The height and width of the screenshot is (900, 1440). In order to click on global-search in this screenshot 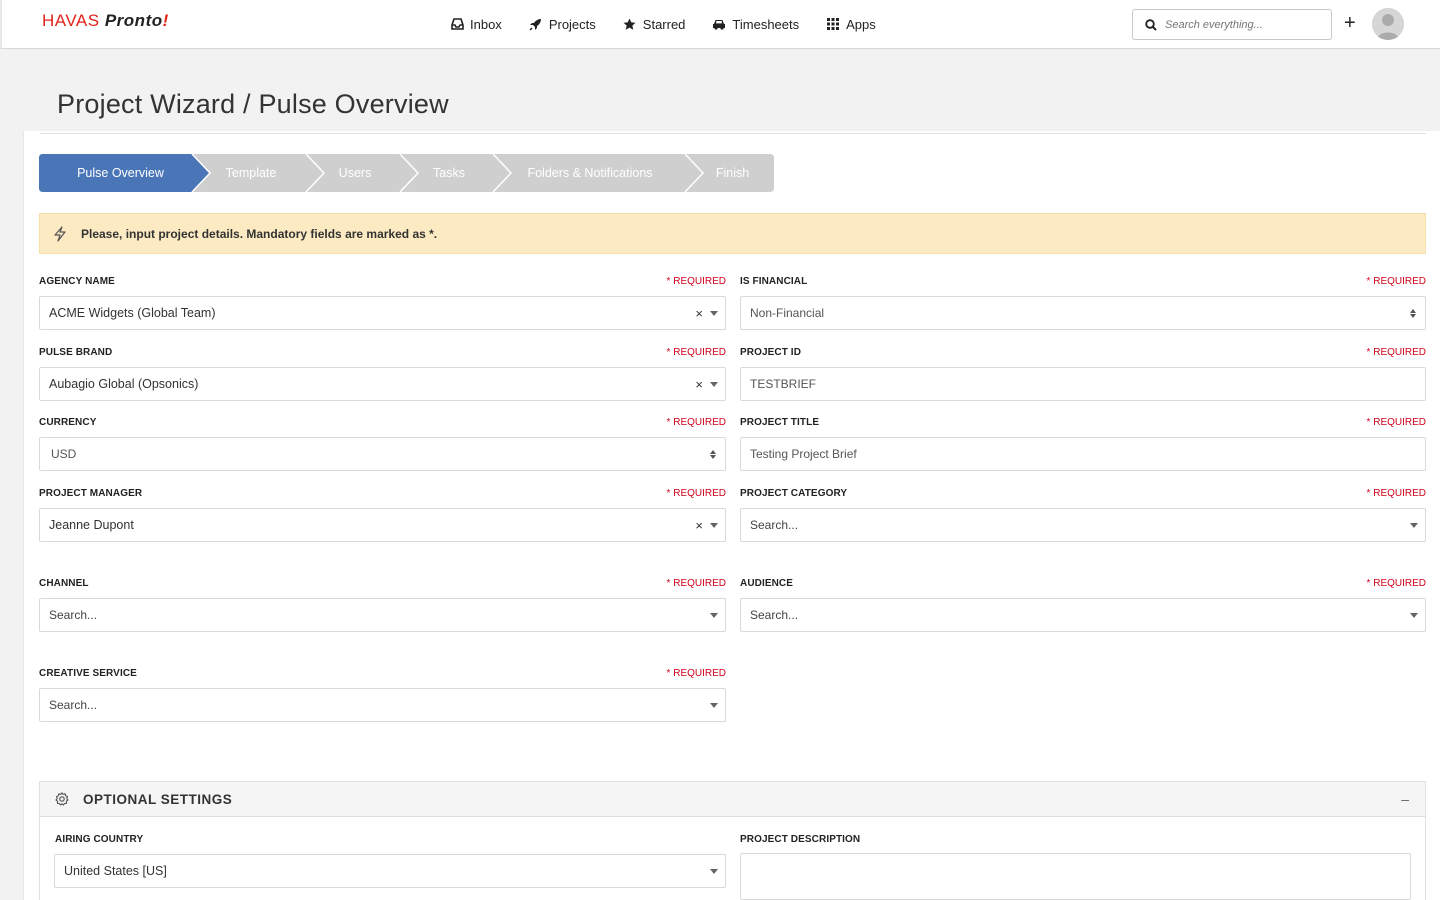, I will do `click(1232, 24)`.